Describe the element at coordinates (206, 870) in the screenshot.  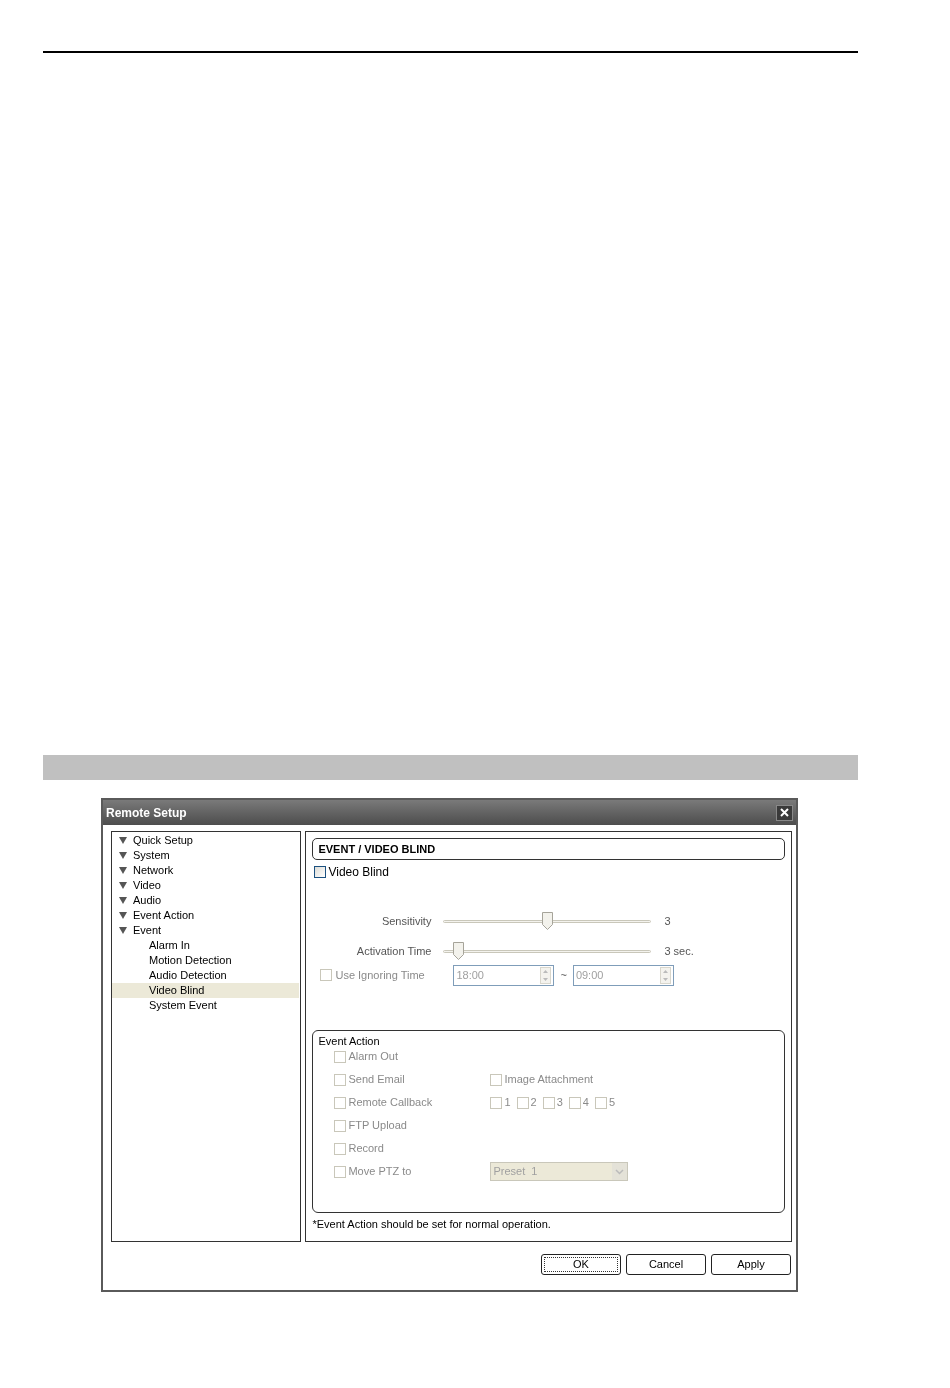
I see `tree-item: Network` at that location.